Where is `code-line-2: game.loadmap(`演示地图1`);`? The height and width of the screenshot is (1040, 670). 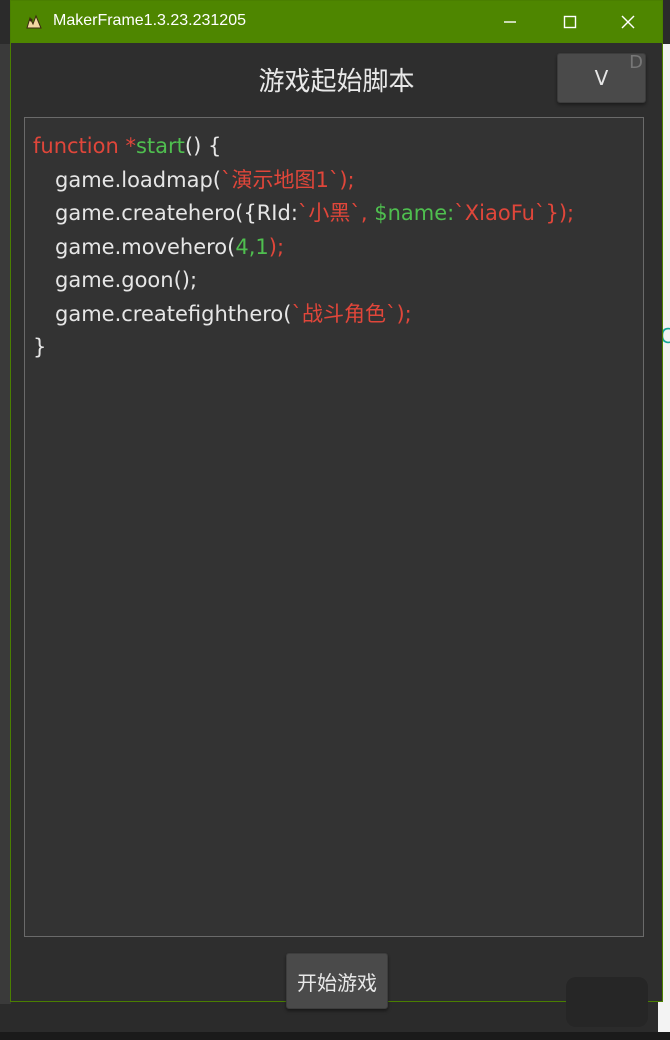
code-line-2: game.loadmap(`演示地图1`); is located at coordinates (334, 181).